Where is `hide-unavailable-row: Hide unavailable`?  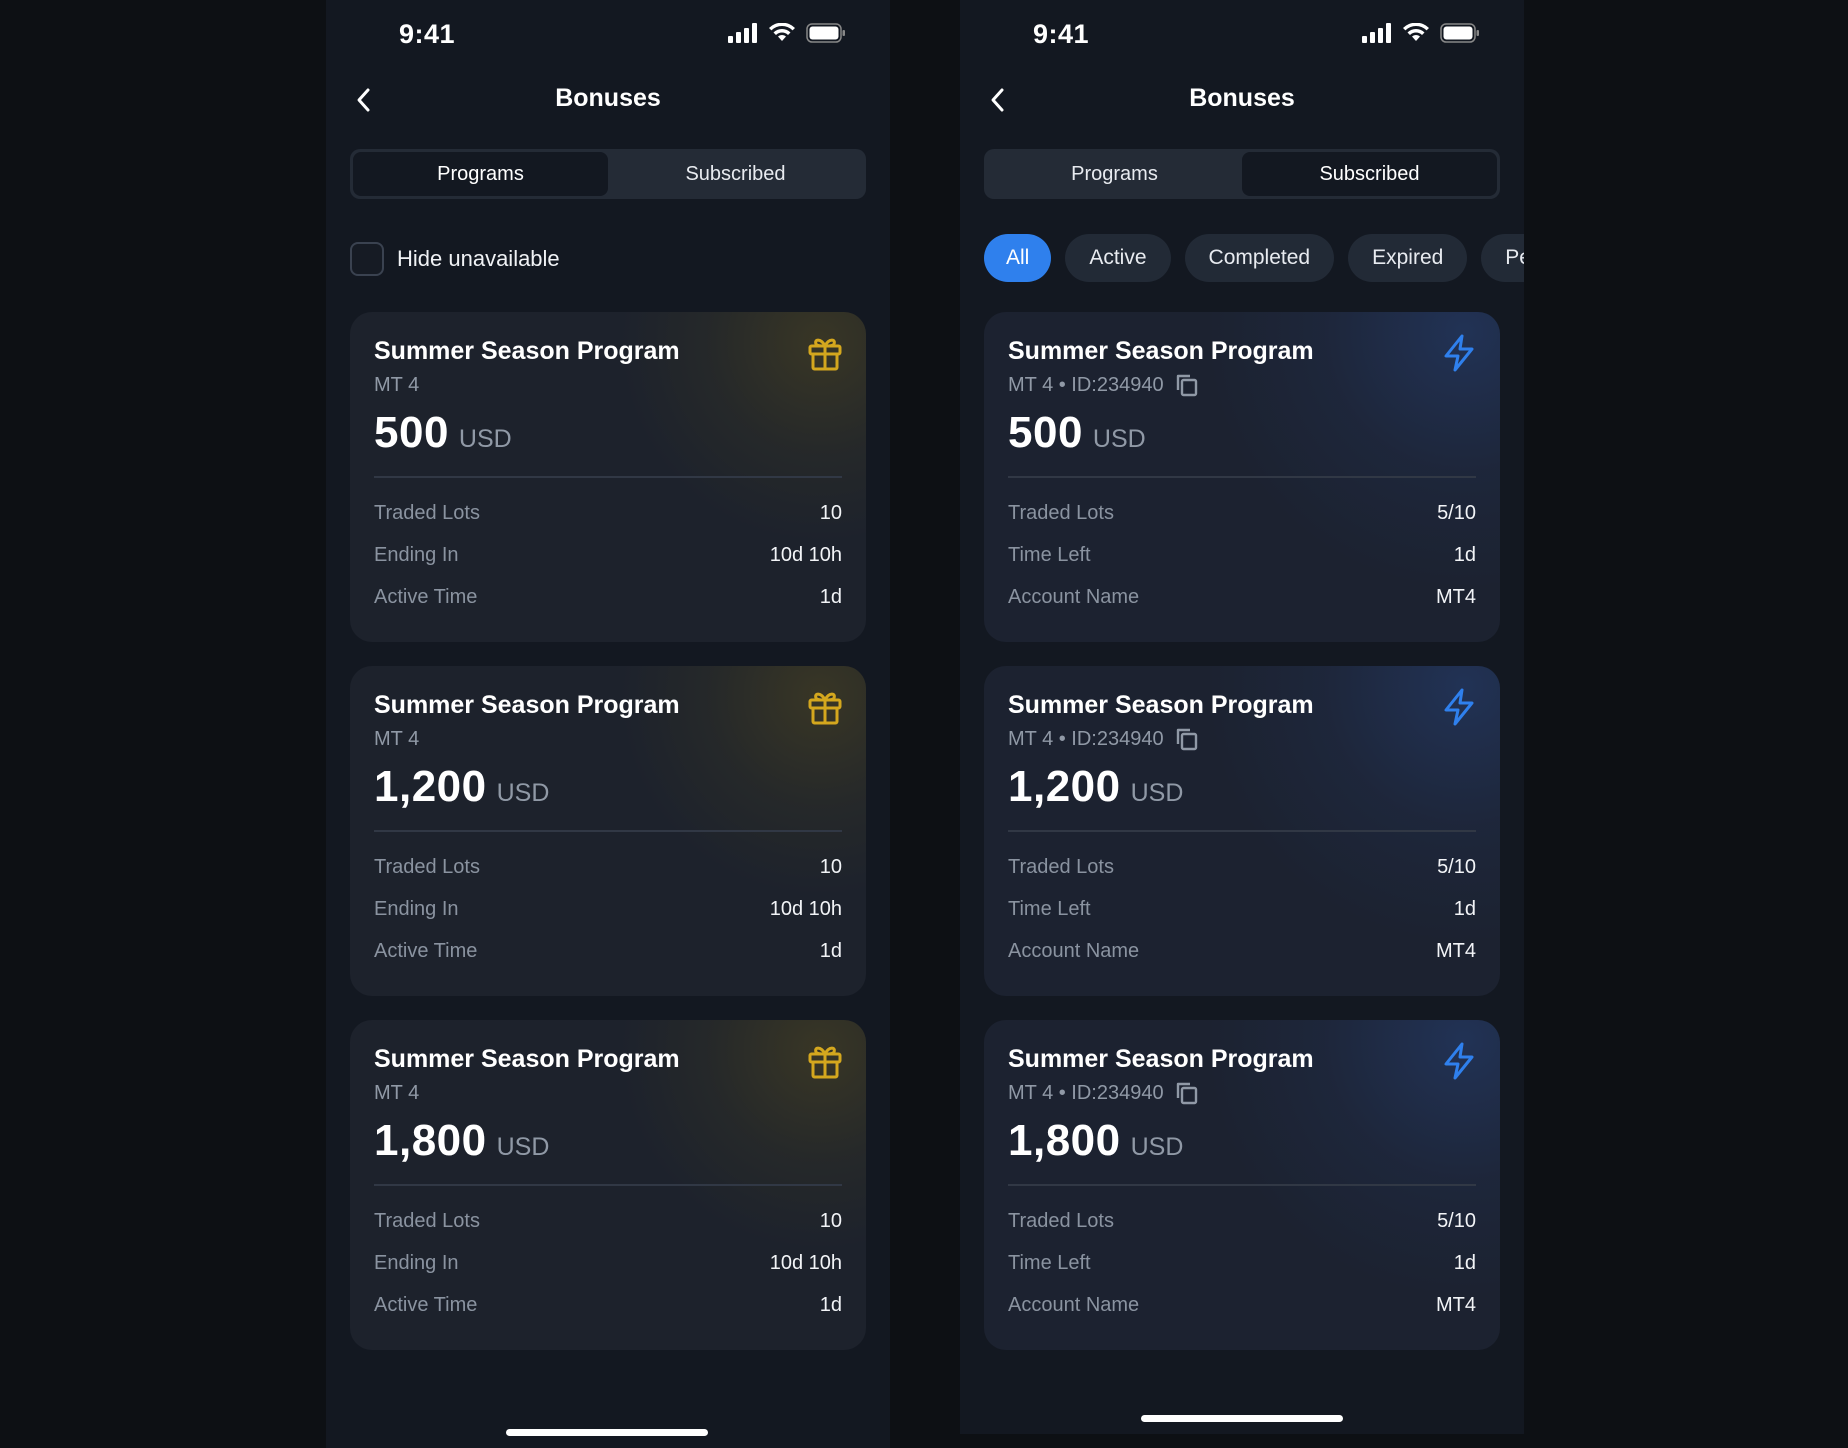 hide-unavailable-row: Hide unavailable is located at coordinates (455, 259).